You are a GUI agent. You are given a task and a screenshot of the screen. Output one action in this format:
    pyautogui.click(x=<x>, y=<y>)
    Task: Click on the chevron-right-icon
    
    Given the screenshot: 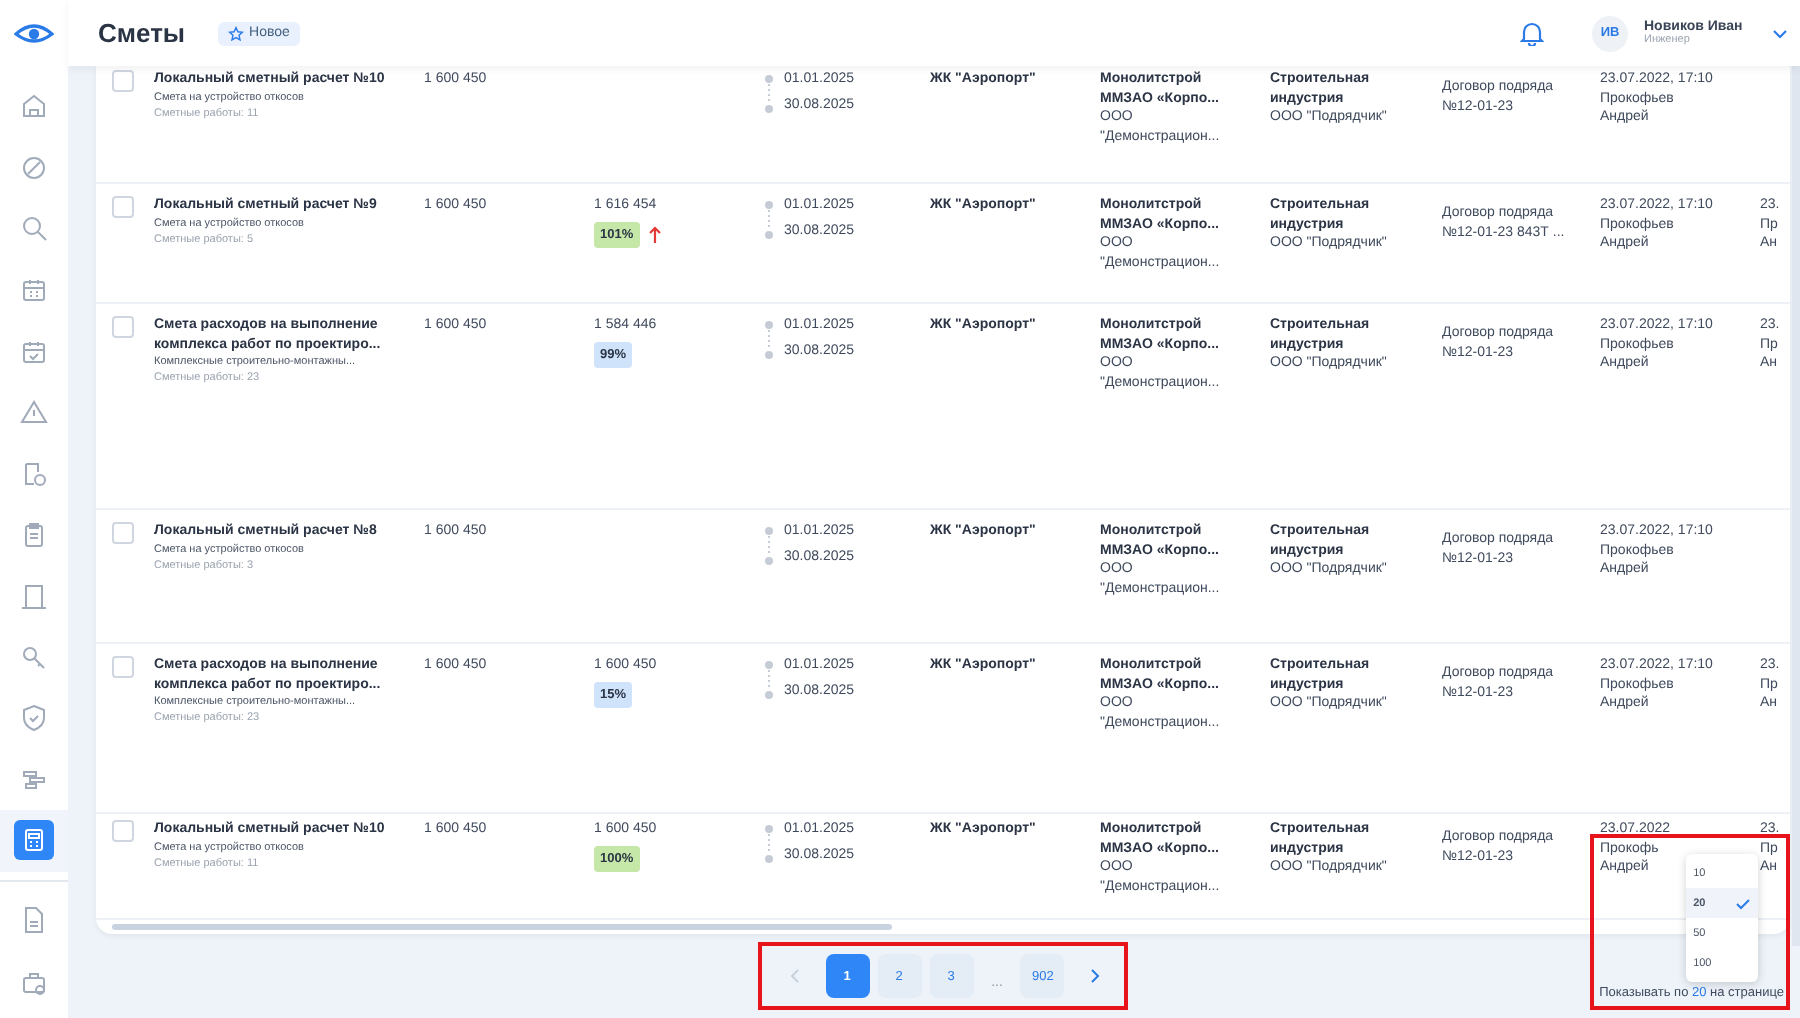 What is the action you would take?
    pyautogui.click(x=1094, y=976)
    